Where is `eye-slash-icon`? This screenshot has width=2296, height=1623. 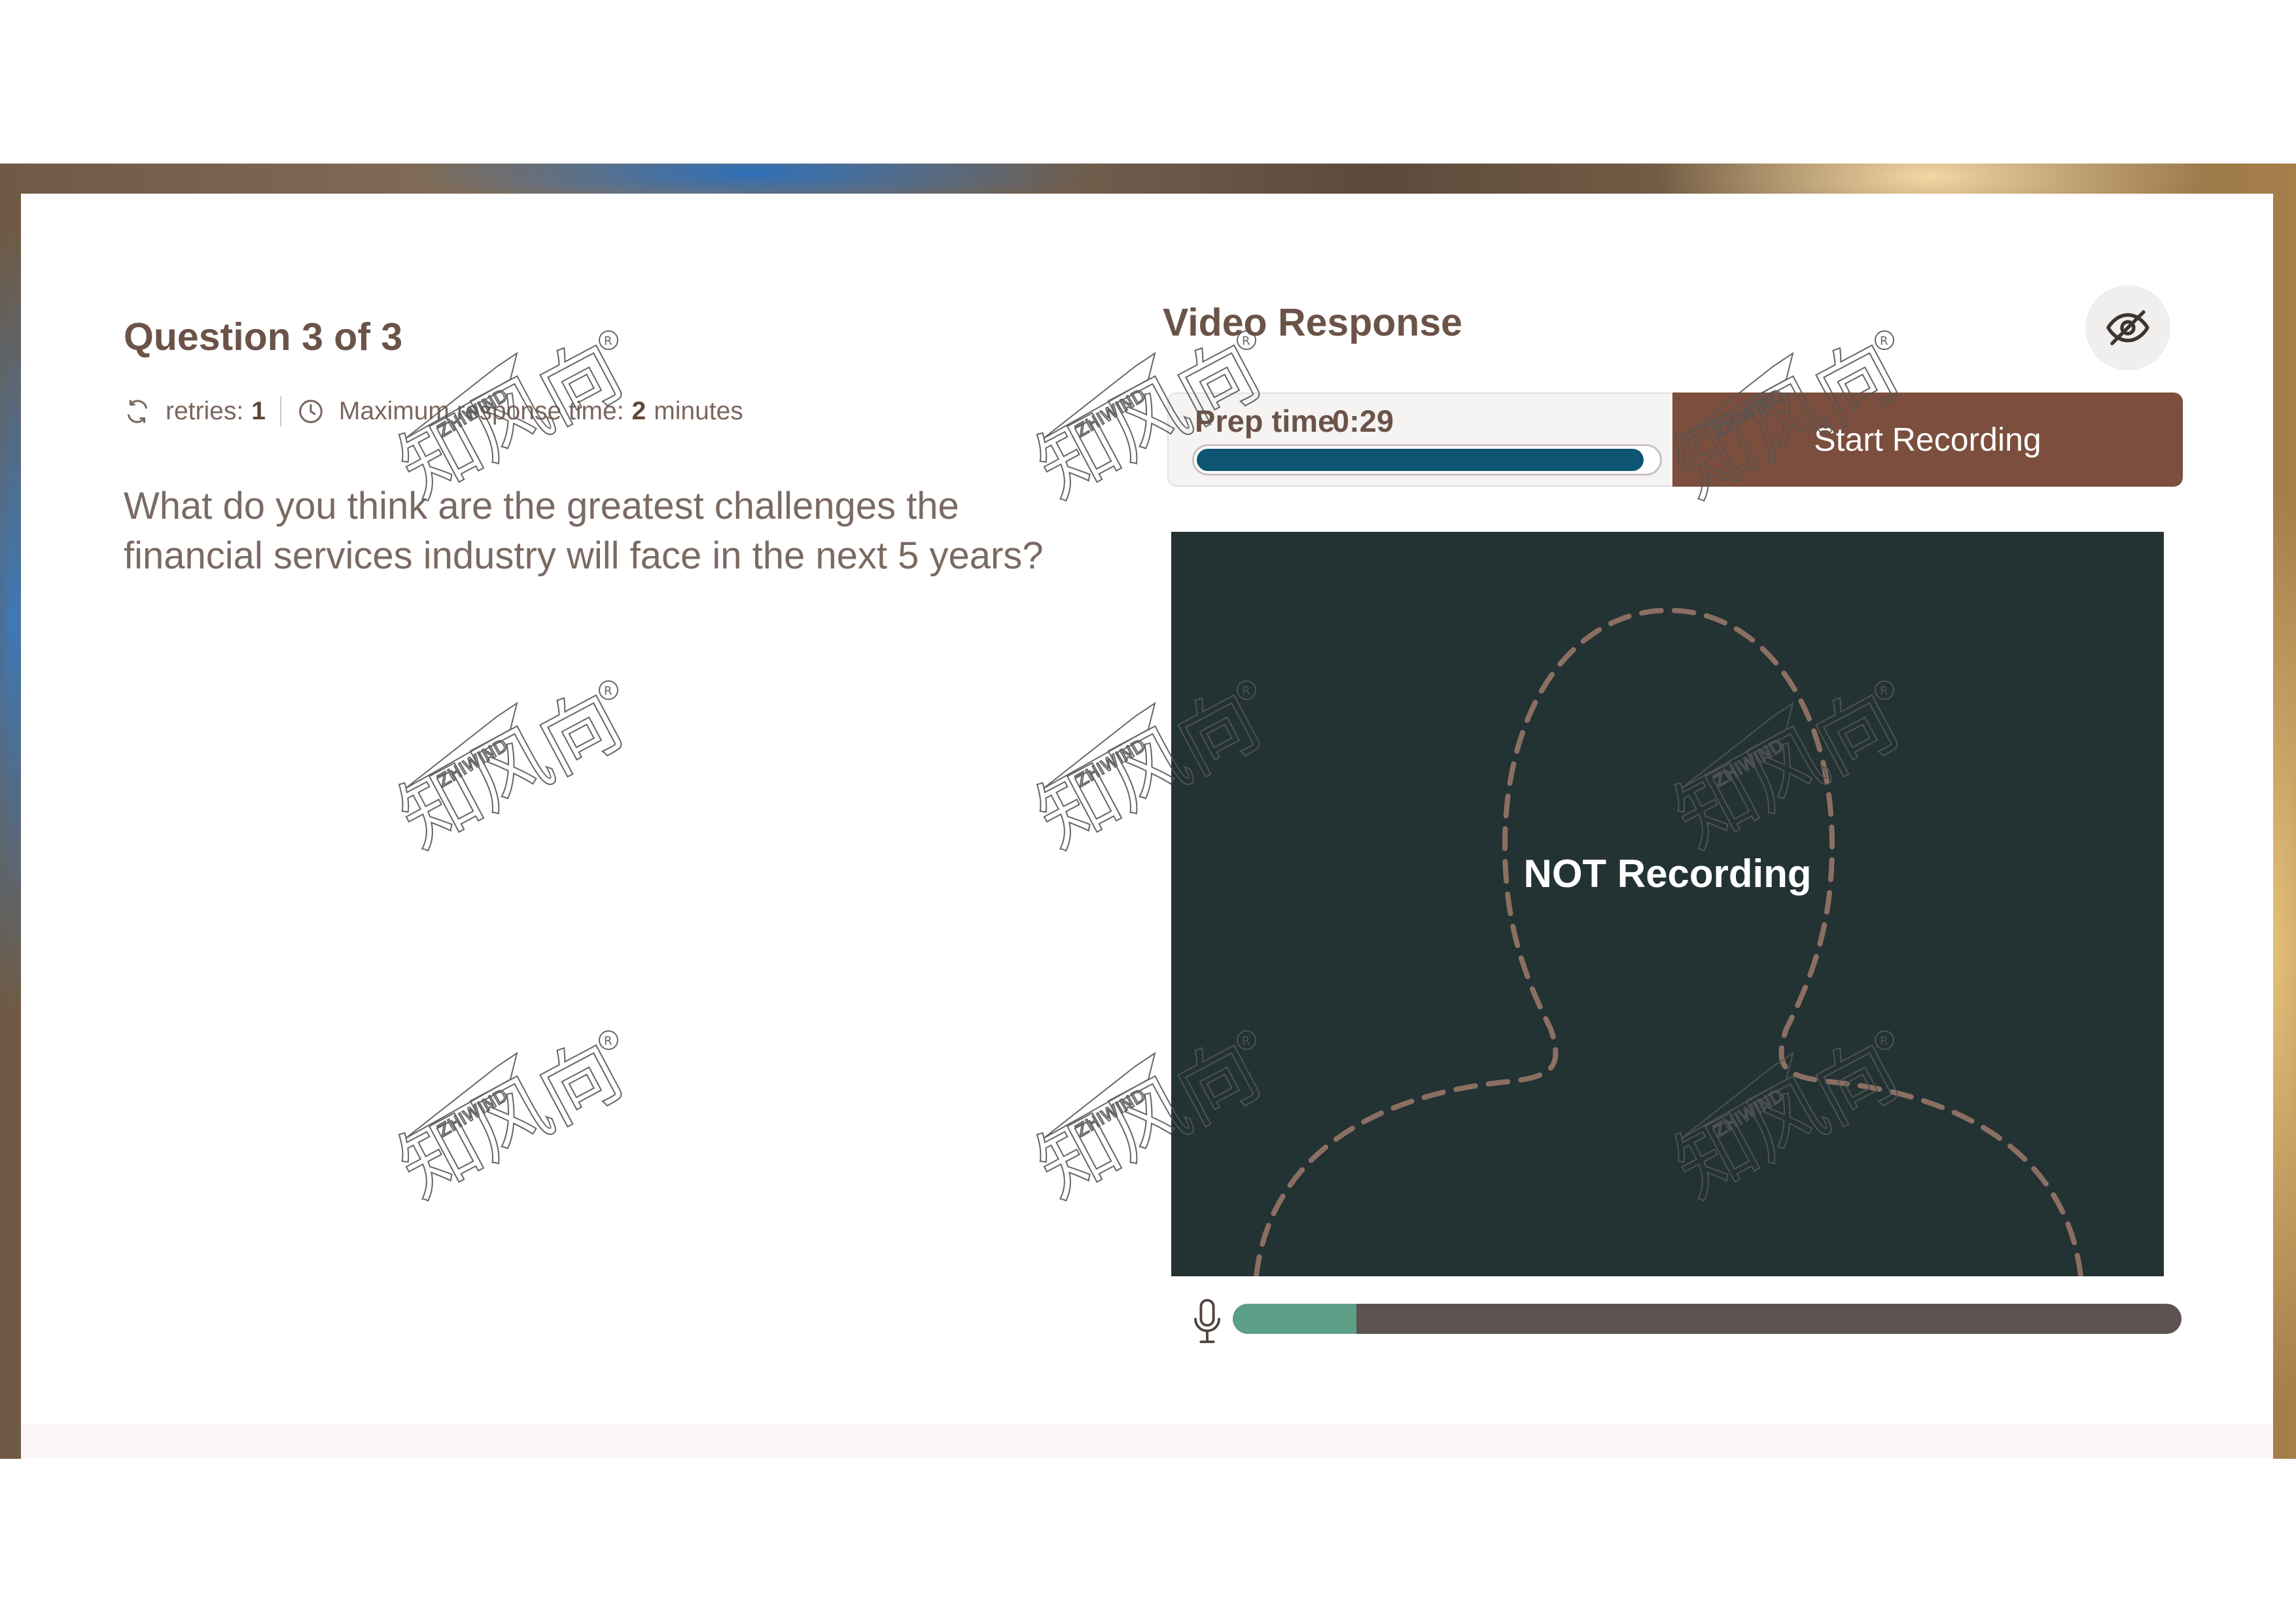 eye-slash-icon is located at coordinates (2127, 328).